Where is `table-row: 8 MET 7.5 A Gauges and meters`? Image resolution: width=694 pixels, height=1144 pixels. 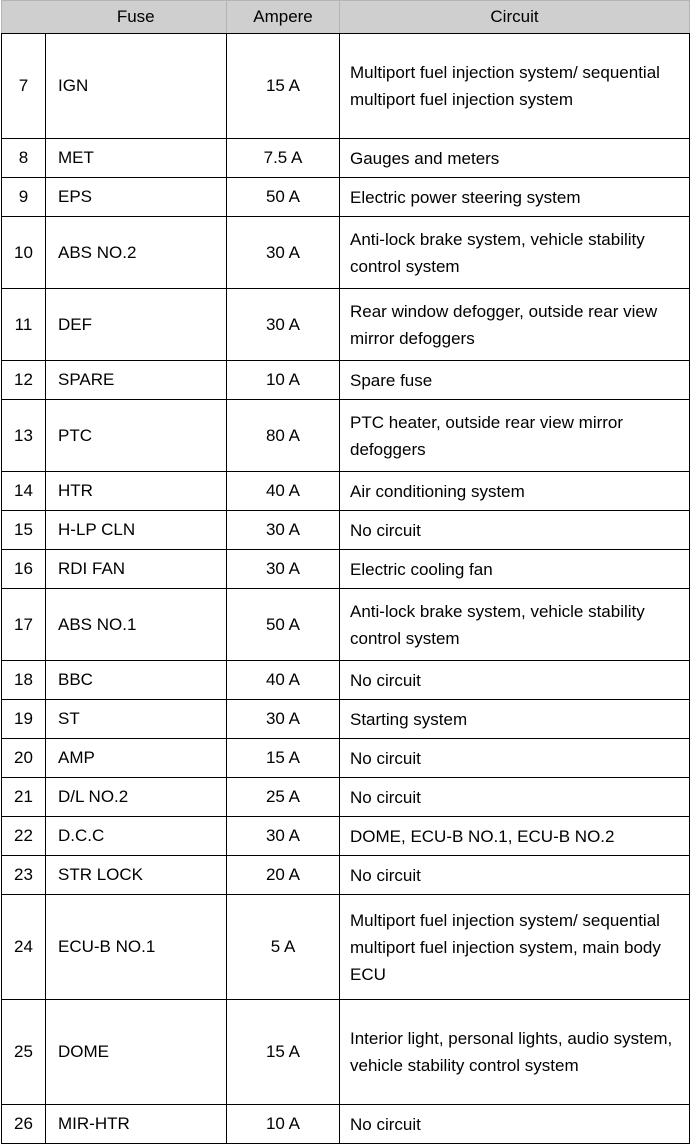 table-row: 8 MET 7.5 A Gauges and meters is located at coordinates (345, 158).